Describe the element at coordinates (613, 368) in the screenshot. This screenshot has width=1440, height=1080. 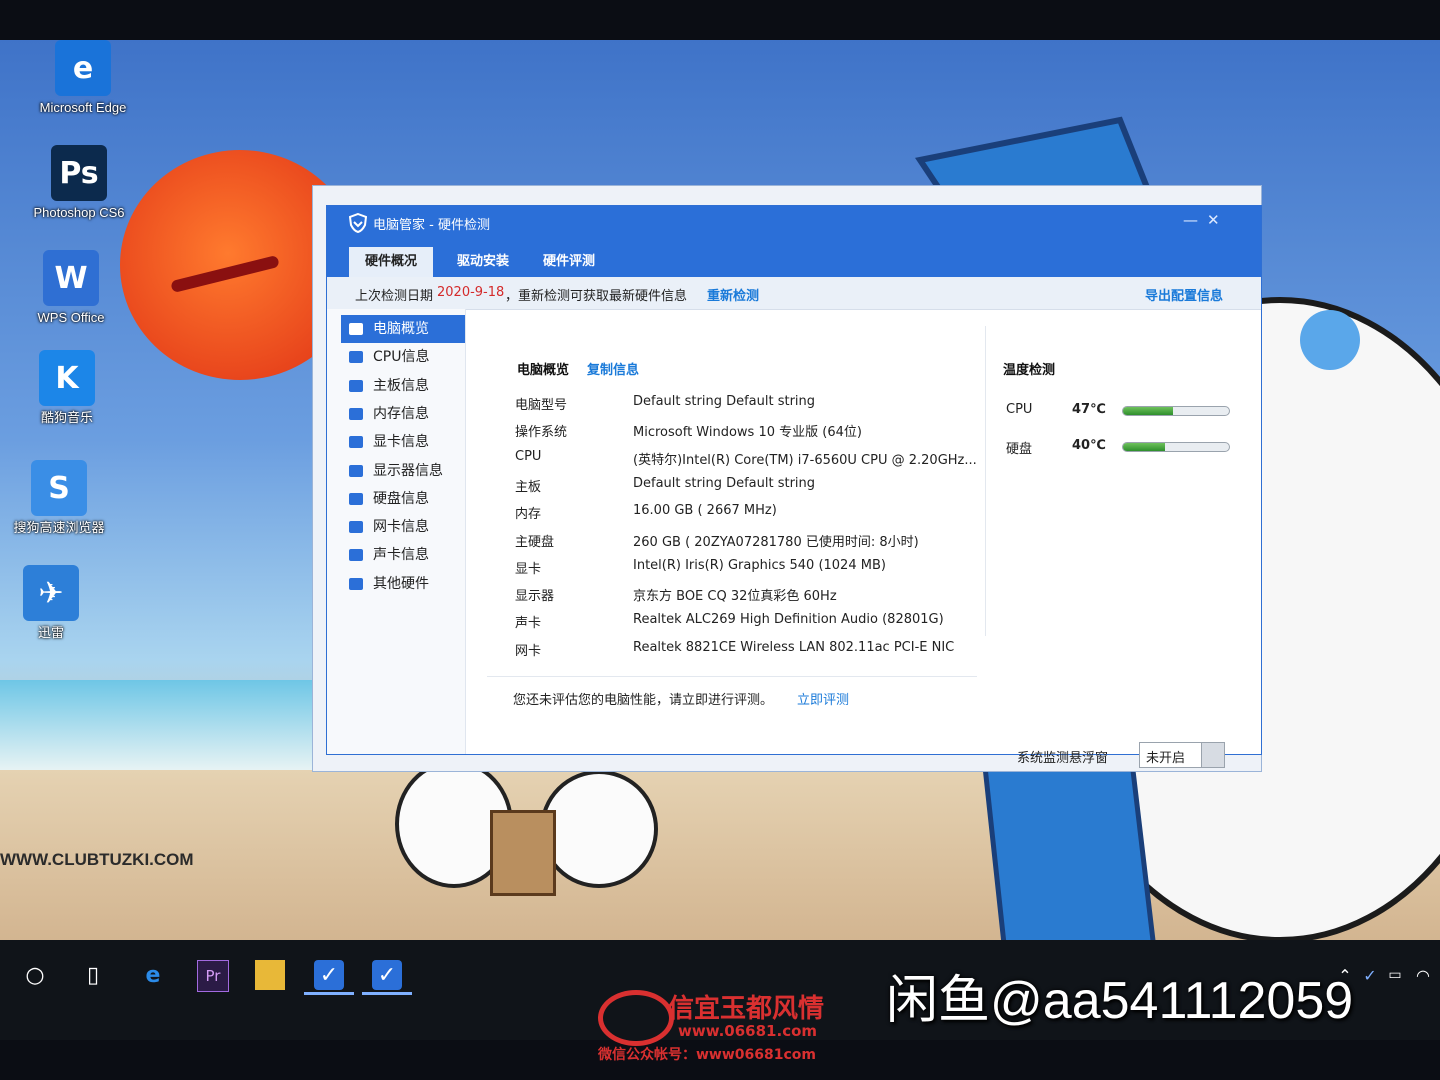
I see `copy-info-link: 复制信息` at that location.